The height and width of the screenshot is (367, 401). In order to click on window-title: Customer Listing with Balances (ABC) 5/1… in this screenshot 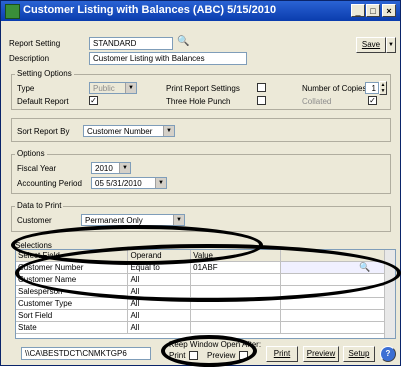, I will do `click(150, 10)`.